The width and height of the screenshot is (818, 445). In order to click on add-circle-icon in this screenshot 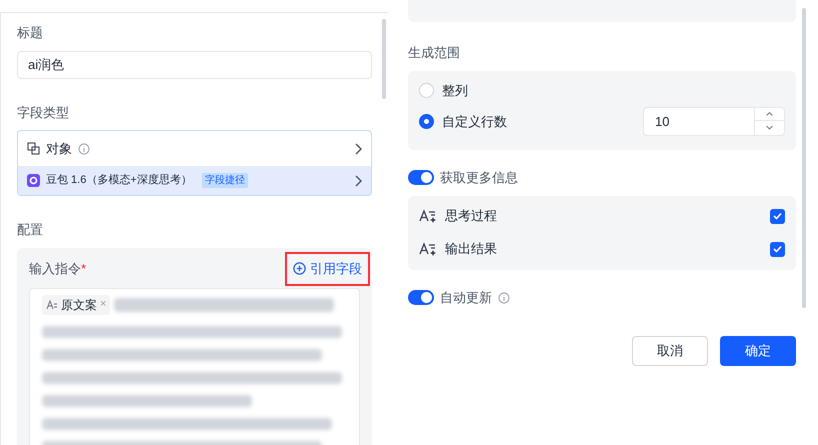, I will do `click(299, 268)`.